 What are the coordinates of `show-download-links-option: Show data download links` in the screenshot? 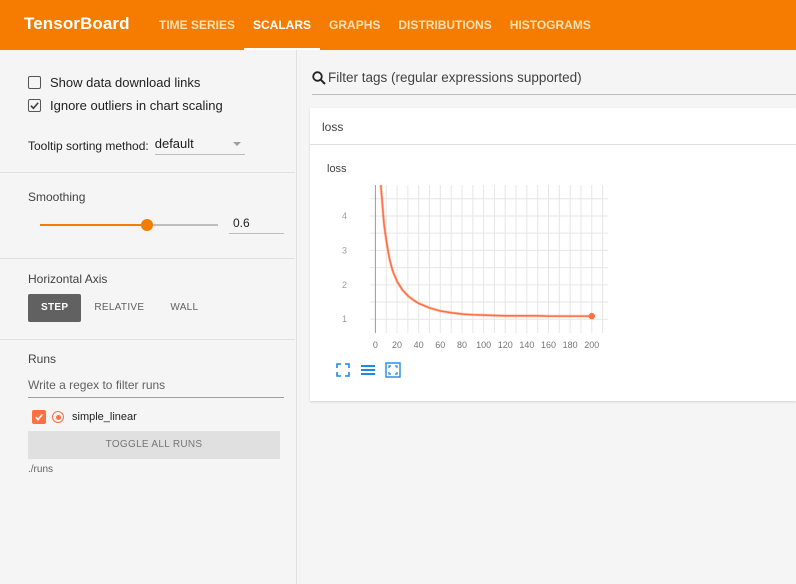 It's located at (114, 82).